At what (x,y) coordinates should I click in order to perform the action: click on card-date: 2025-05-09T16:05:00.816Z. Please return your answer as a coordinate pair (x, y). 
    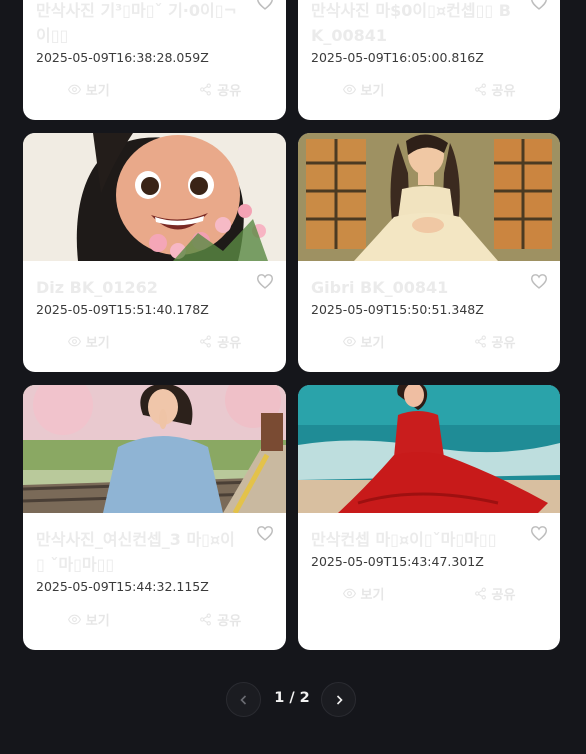
    Looking at the image, I should click on (397, 57).